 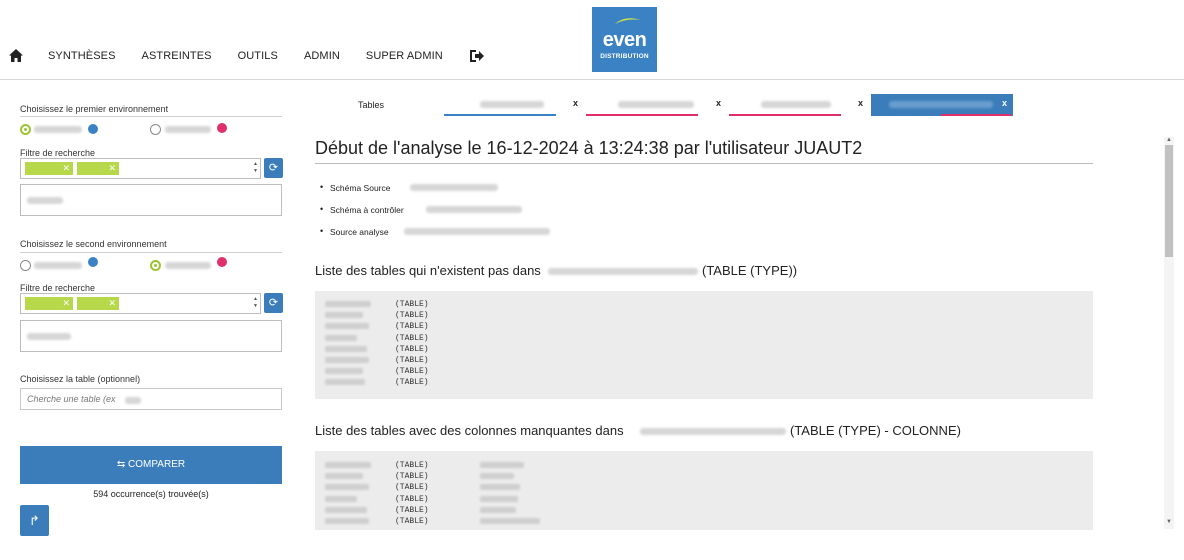 What do you see at coordinates (151, 465) in the screenshot?
I see `compare-button: ⇆ COMPARER` at bounding box center [151, 465].